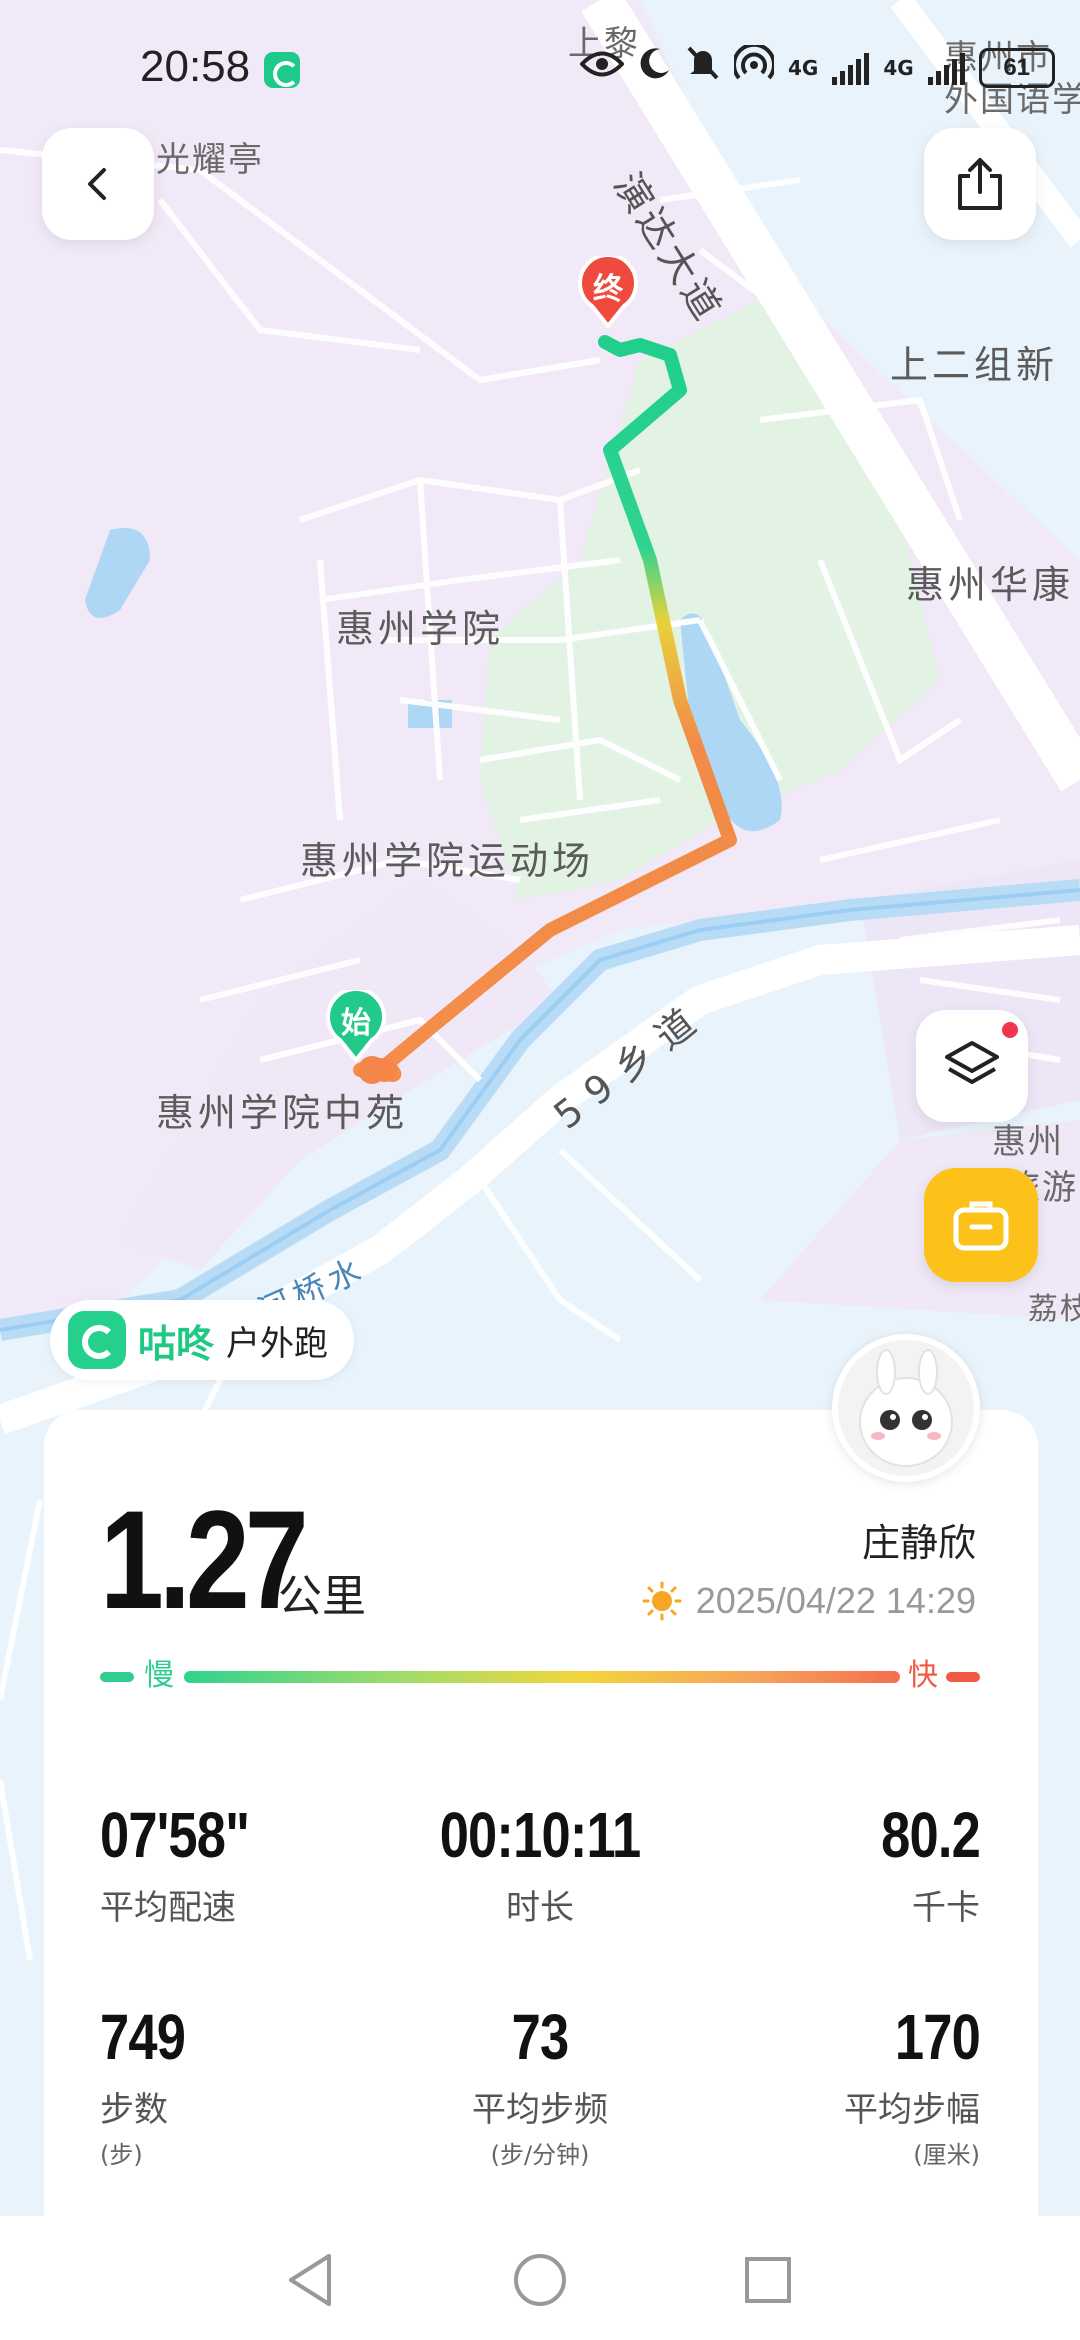 The width and height of the screenshot is (1080, 2340). Describe the element at coordinates (540, 1835) in the screenshot. I see `duration-value: 00:10:11` at that location.